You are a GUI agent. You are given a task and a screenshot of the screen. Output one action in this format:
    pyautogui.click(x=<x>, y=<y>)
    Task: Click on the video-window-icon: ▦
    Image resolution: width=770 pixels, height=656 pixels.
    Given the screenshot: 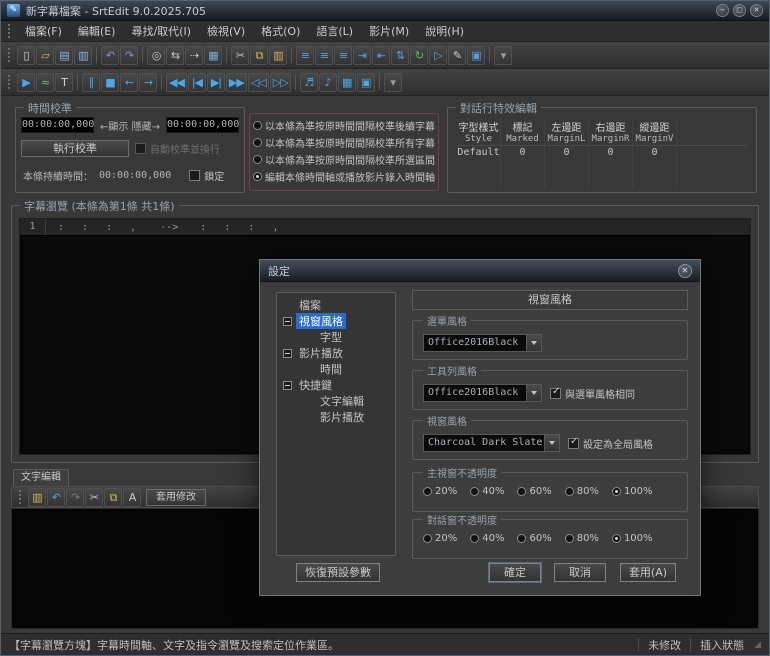 What is the action you would take?
    pyautogui.click(x=346, y=82)
    